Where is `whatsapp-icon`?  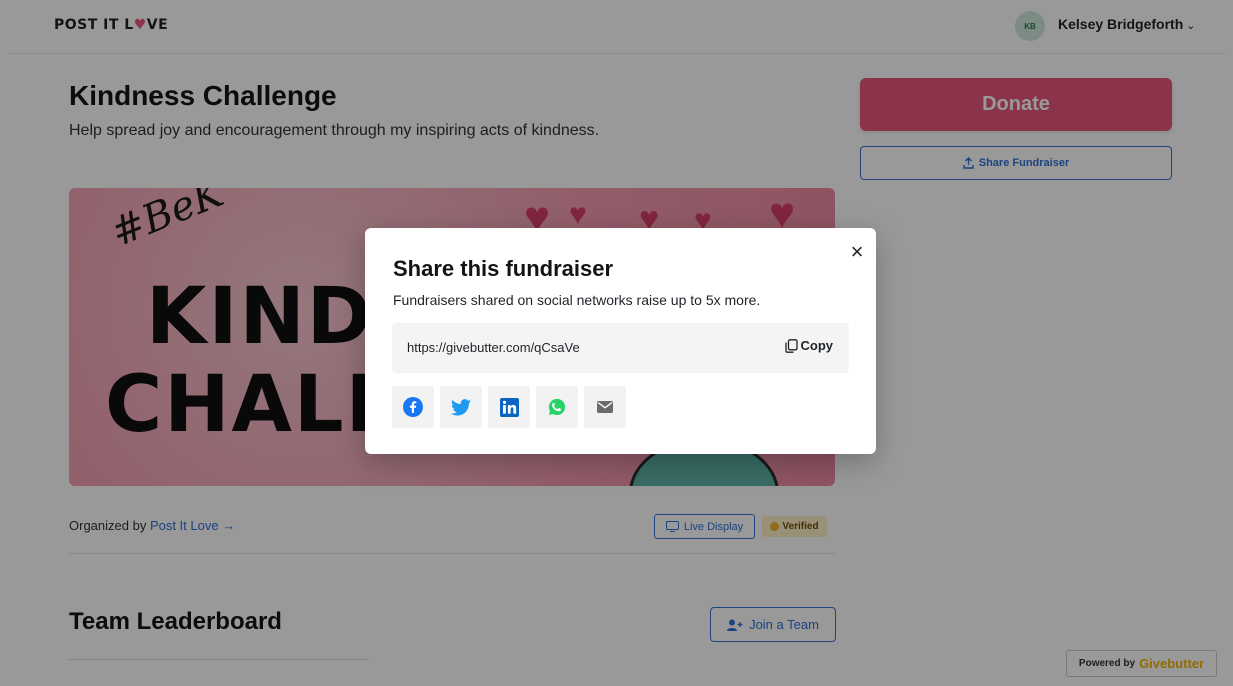 whatsapp-icon is located at coordinates (557, 407).